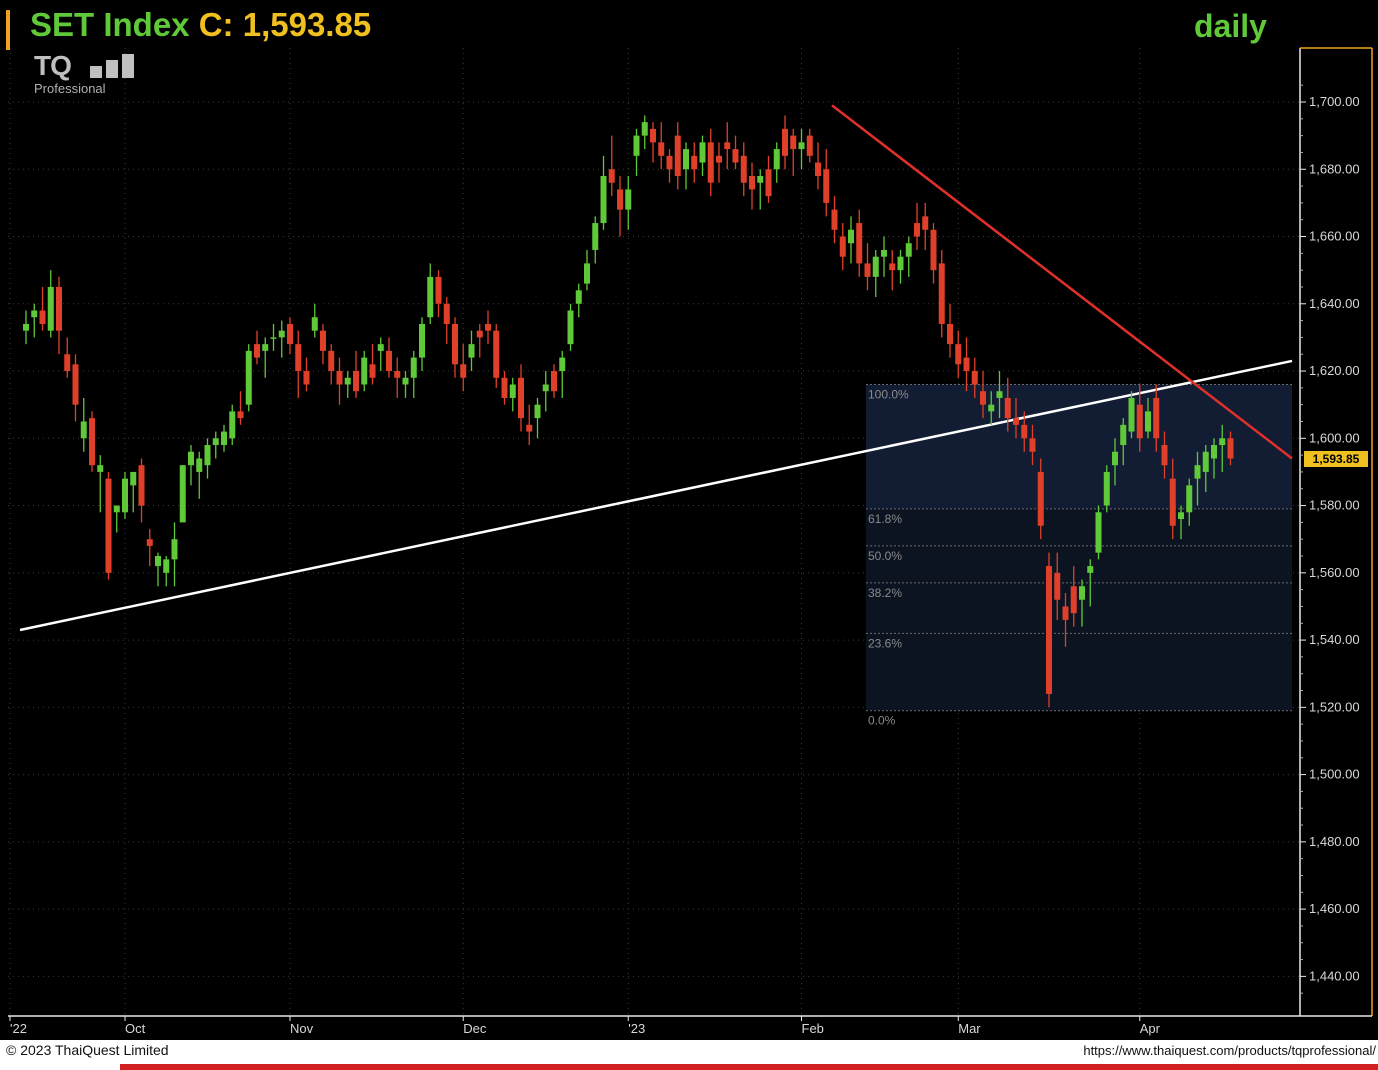  I want to click on y-tick-label: 1,660.00, so click(1334, 236).